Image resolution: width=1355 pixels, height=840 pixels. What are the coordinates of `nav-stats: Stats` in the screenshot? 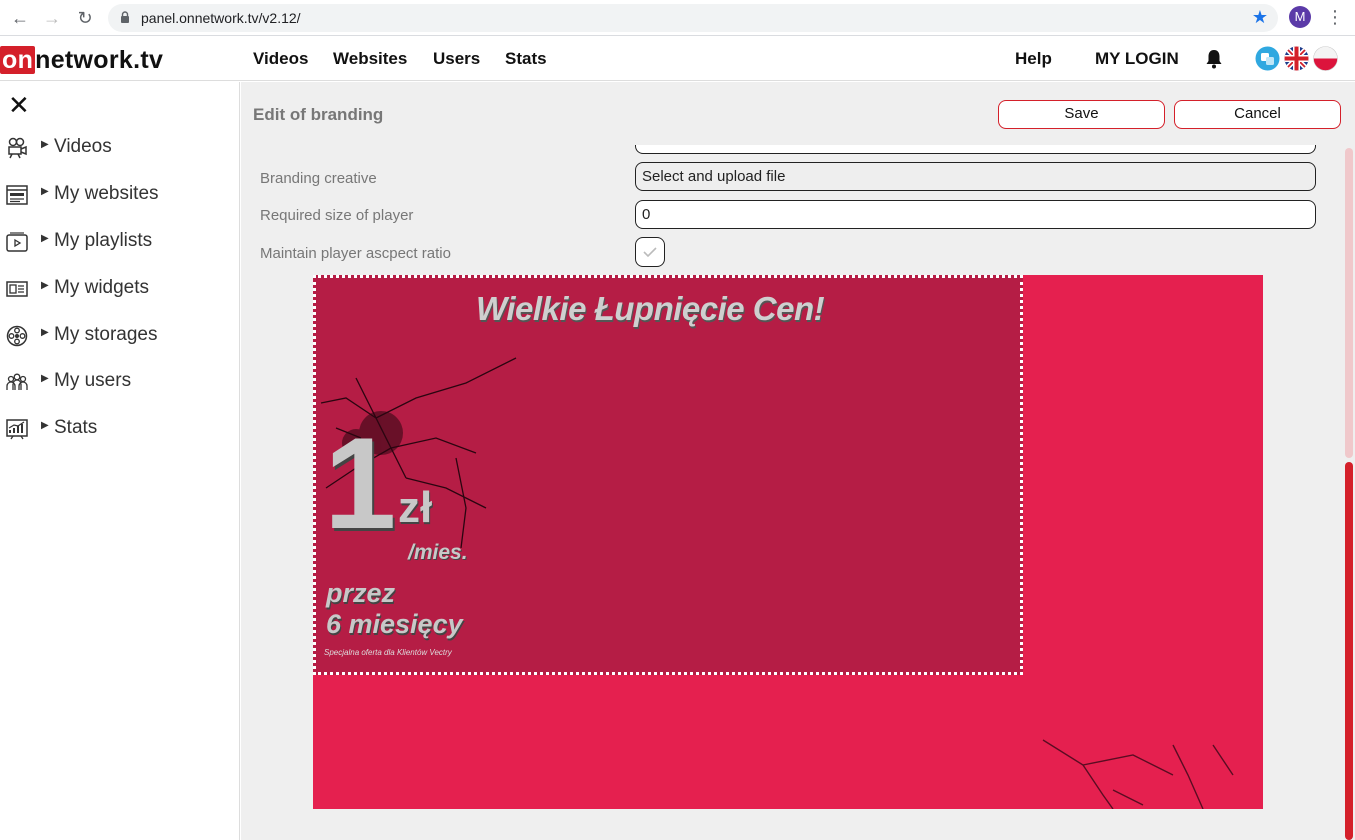 It's located at (526, 59).